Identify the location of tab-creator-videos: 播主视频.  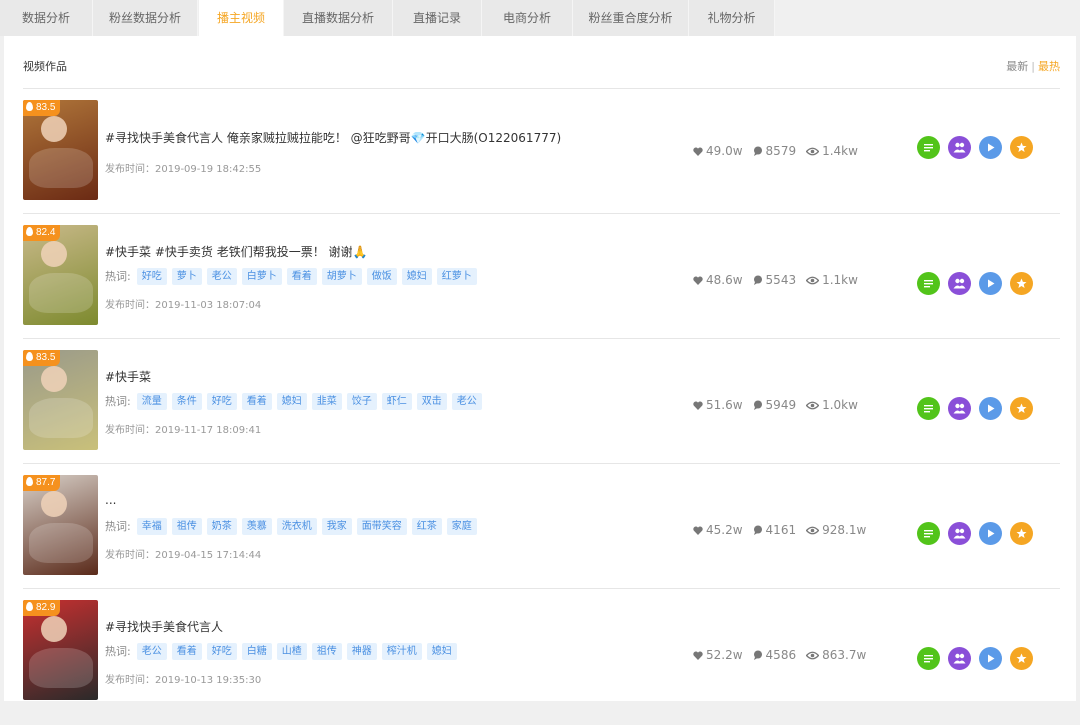
(241, 18).